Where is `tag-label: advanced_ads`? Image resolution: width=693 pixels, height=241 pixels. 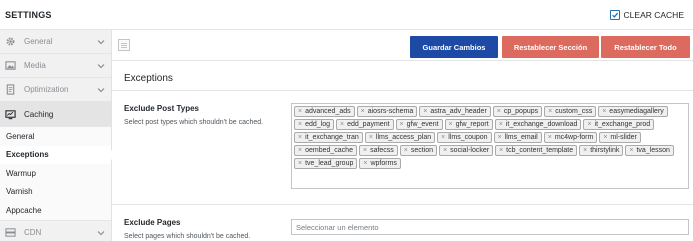
tag-label: advanced_ads is located at coordinates (328, 111).